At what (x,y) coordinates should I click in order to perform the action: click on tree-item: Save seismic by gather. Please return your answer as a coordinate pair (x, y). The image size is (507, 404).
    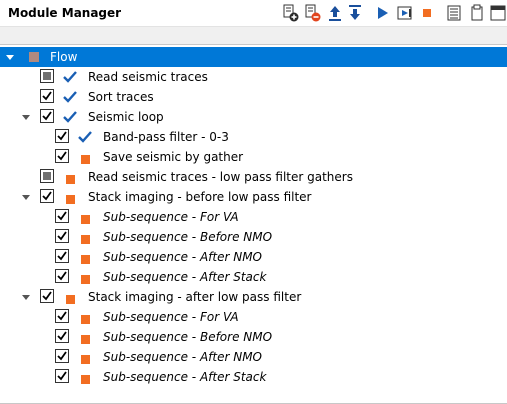
    Looking at the image, I should click on (253, 157).